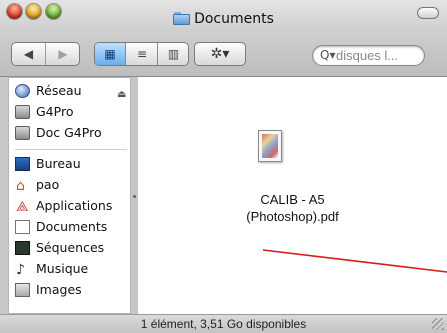 The image size is (447, 333). I want to click on column-view-button: ▥, so click(173, 54).